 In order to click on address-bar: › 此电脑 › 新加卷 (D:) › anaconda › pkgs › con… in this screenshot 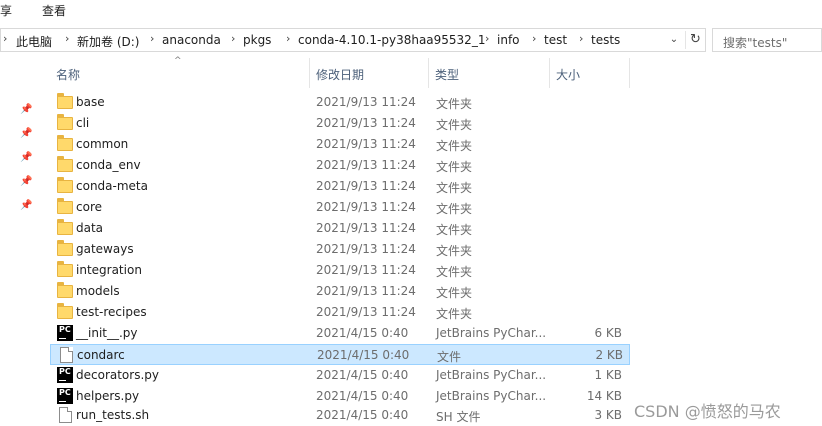, I will do `click(353, 40)`.